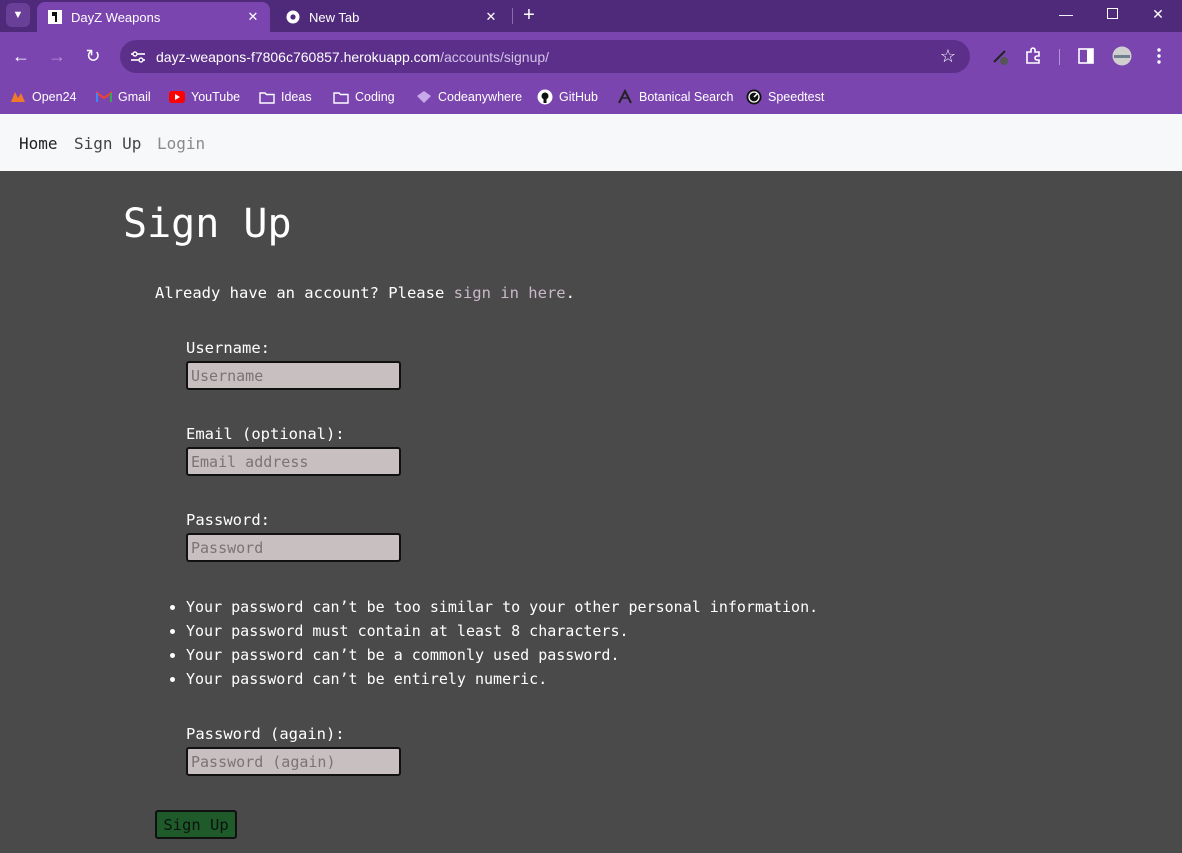 Image resolution: width=1182 pixels, height=853 pixels. I want to click on bookmark-open24: Open24, so click(43, 97).